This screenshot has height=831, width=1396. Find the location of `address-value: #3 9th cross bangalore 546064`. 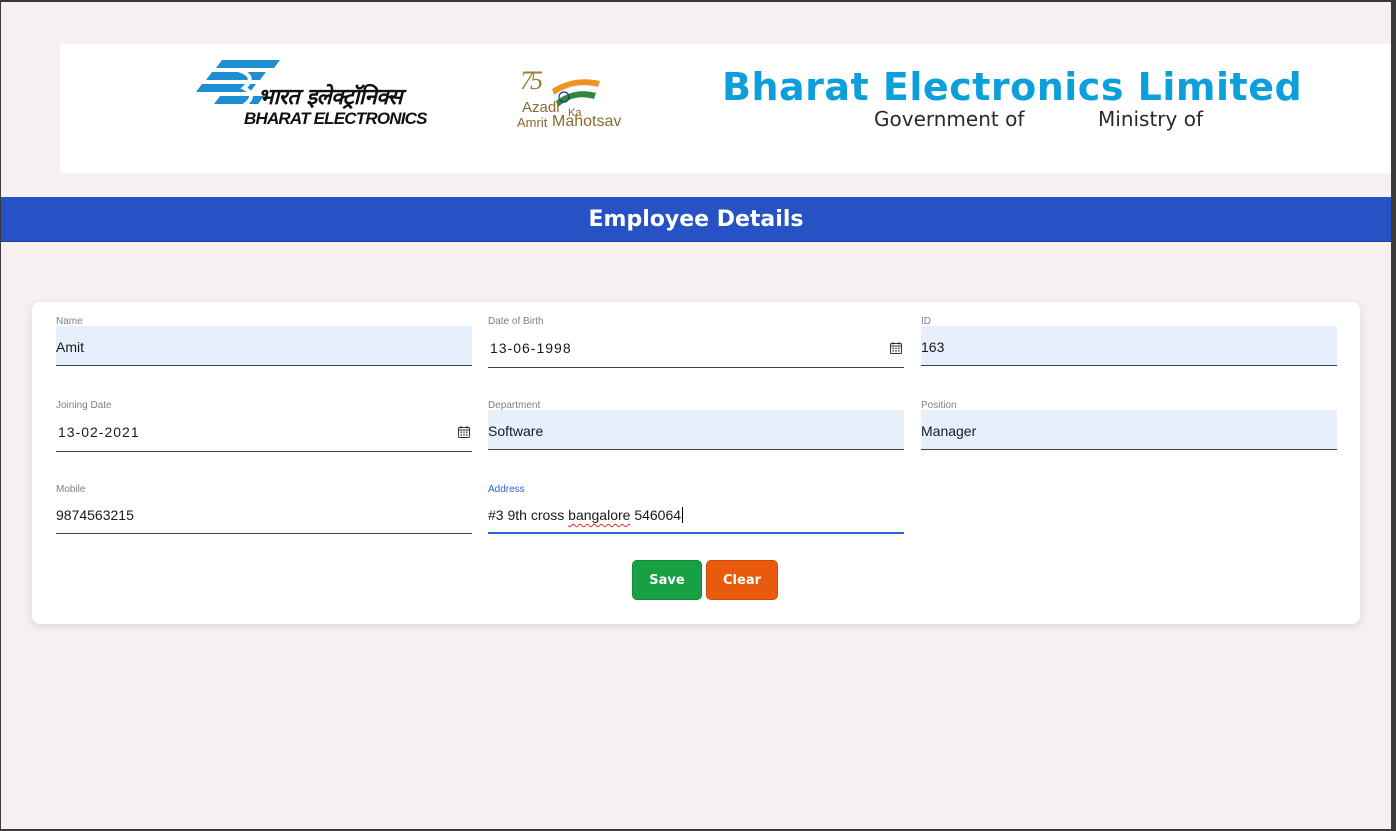

address-value: #3 9th cross bangalore 546064 is located at coordinates (586, 515).